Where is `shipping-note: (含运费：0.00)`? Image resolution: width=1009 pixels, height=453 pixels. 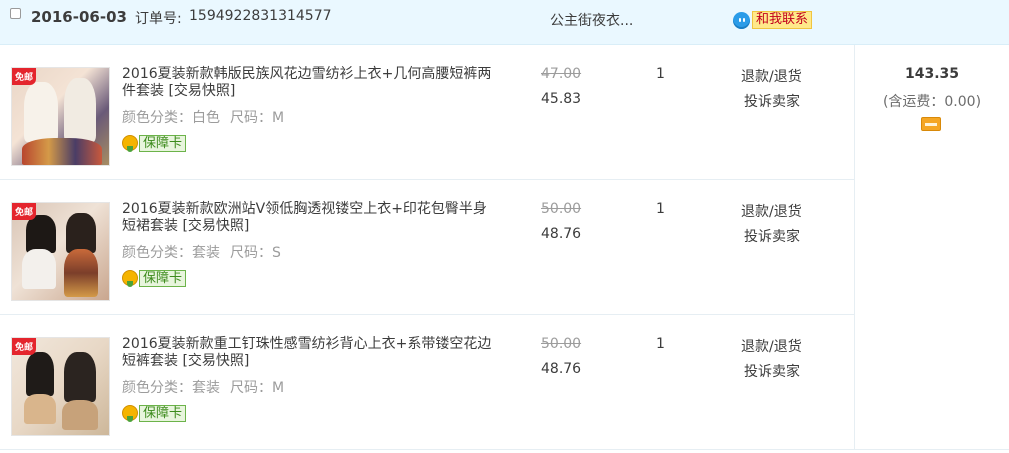
shipping-note: (含运费：0.00) is located at coordinates (932, 102).